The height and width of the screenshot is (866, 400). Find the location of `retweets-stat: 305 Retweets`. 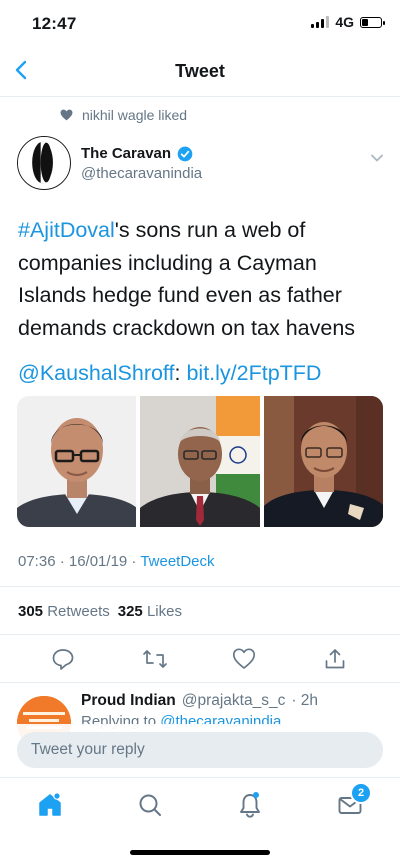

retweets-stat: 305 Retweets is located at coordinates (64, 611).